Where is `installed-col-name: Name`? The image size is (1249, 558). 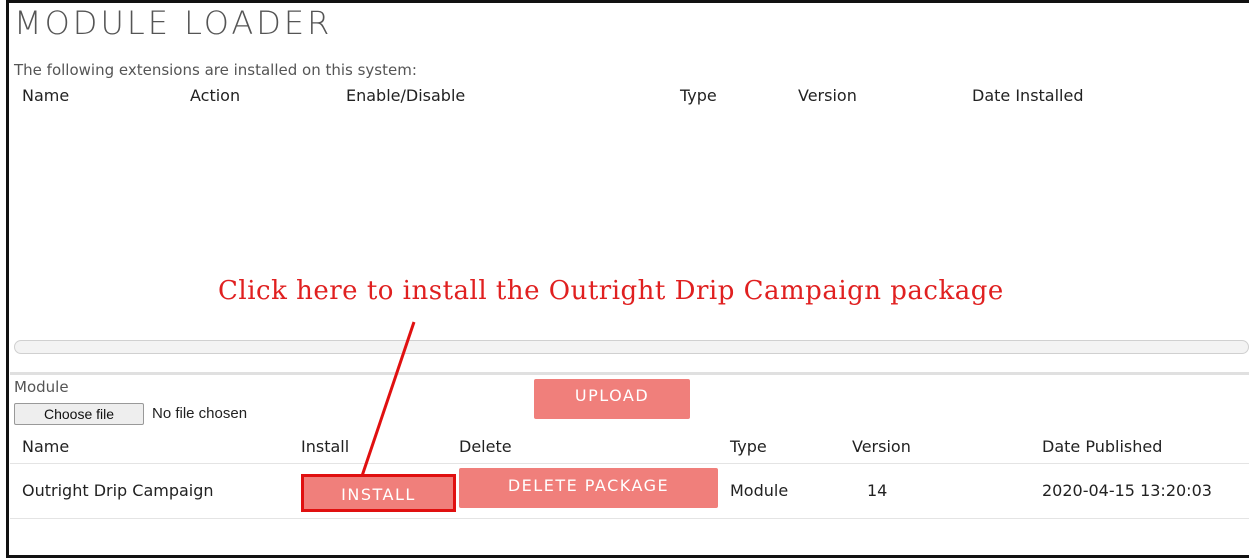 installed-col-name: Name is located at coordinates (46, 95).